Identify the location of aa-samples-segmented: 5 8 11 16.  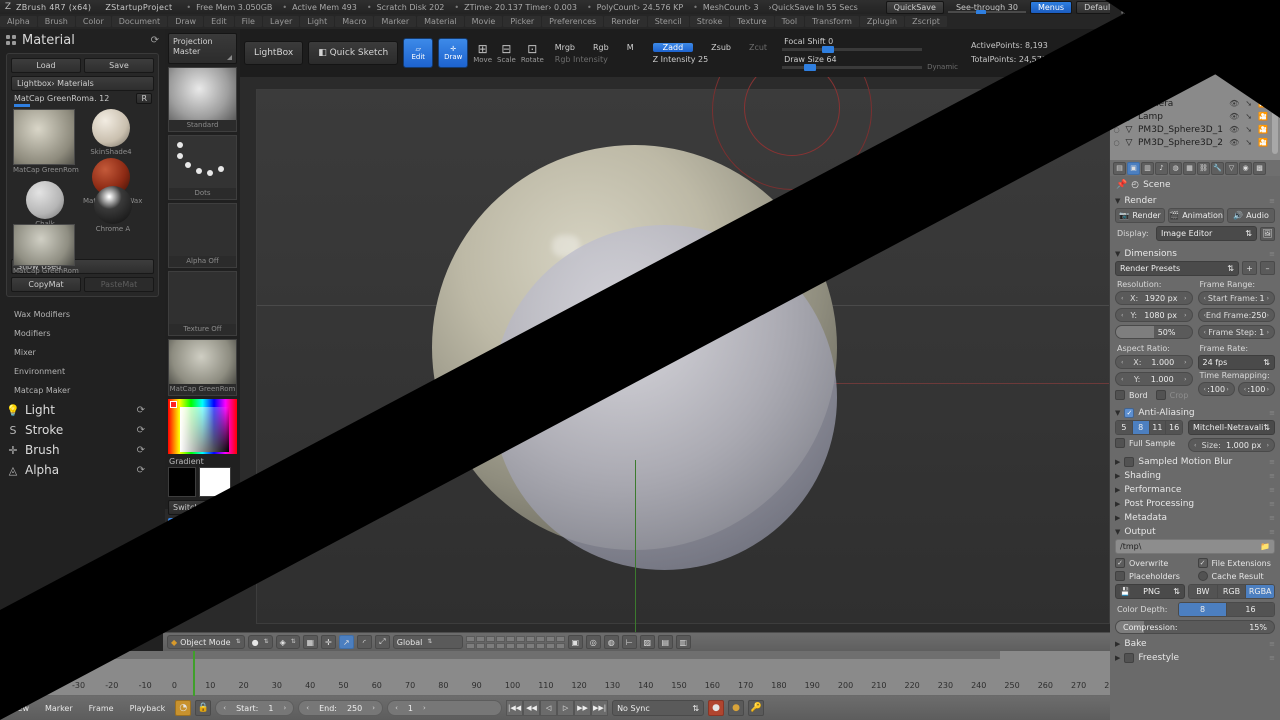
(1149, 427).